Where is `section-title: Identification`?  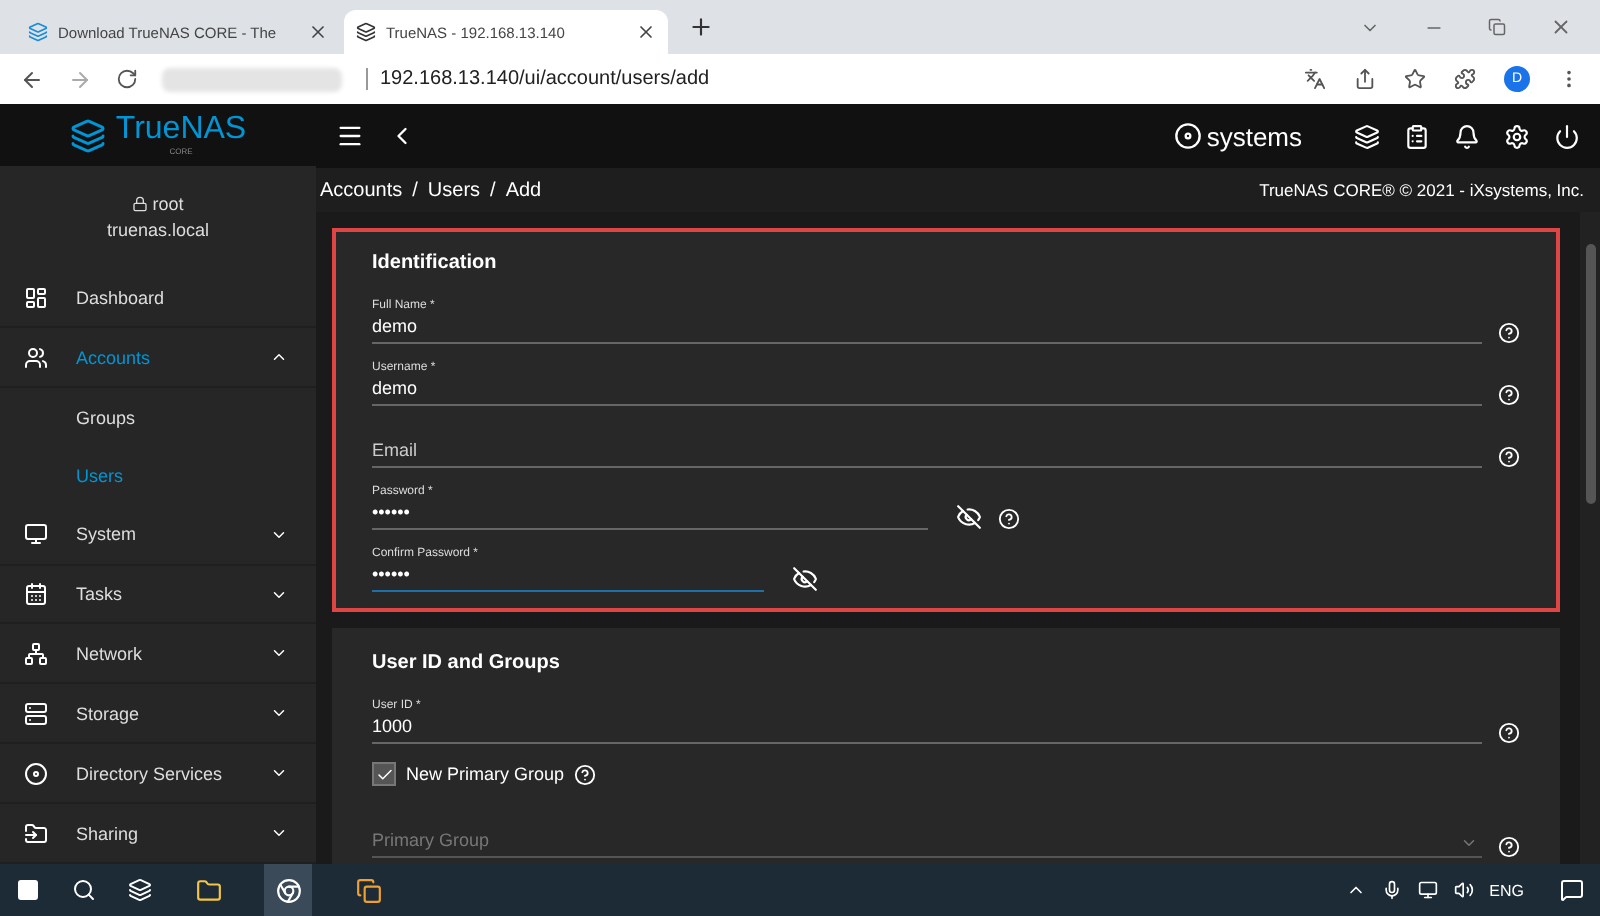 section-title: Identification is located at coordinates (435, 263).